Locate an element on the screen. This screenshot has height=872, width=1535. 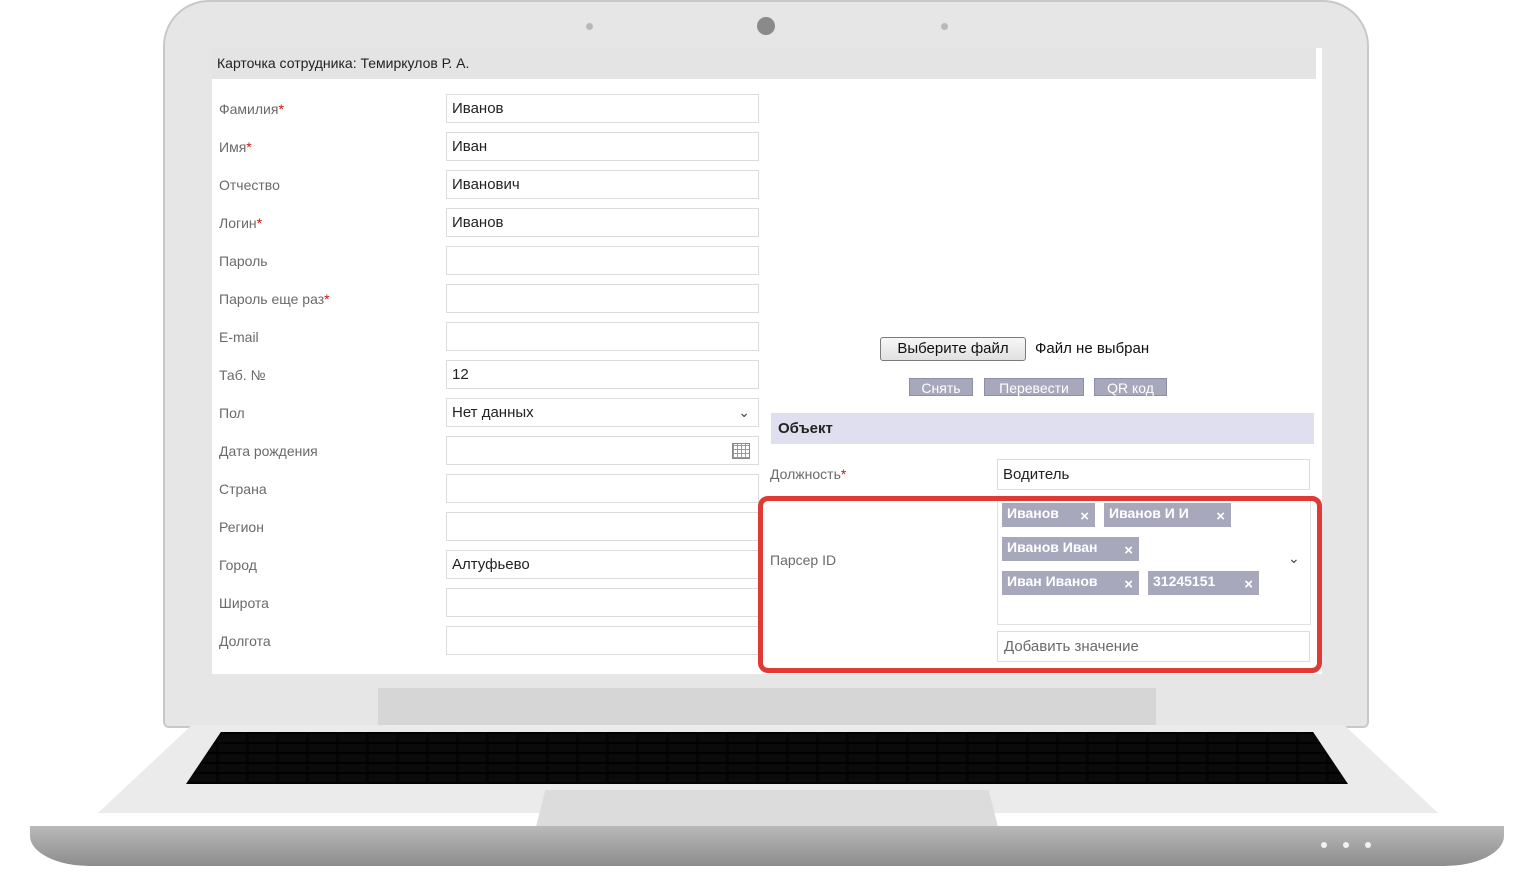
laptop-sensor-left is located at coordinates (589, 26).